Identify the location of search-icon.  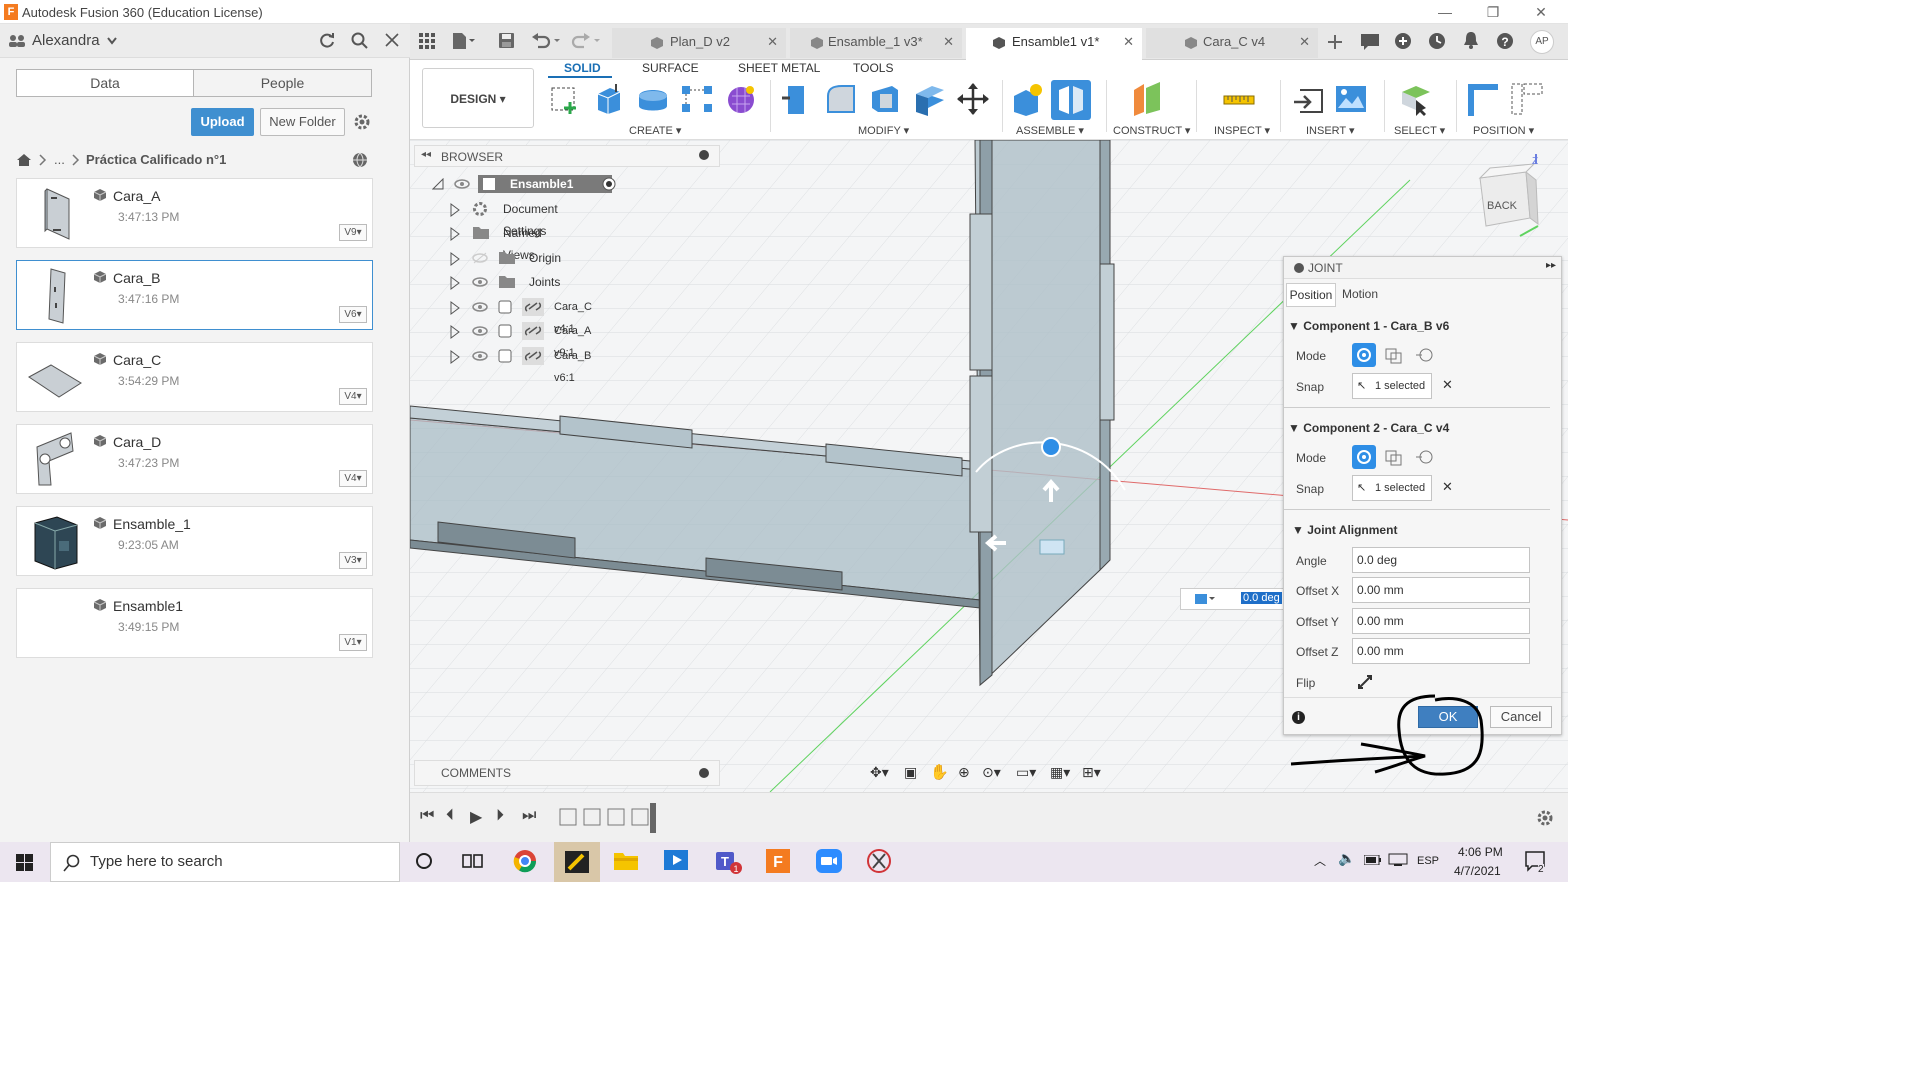
(360, 41).